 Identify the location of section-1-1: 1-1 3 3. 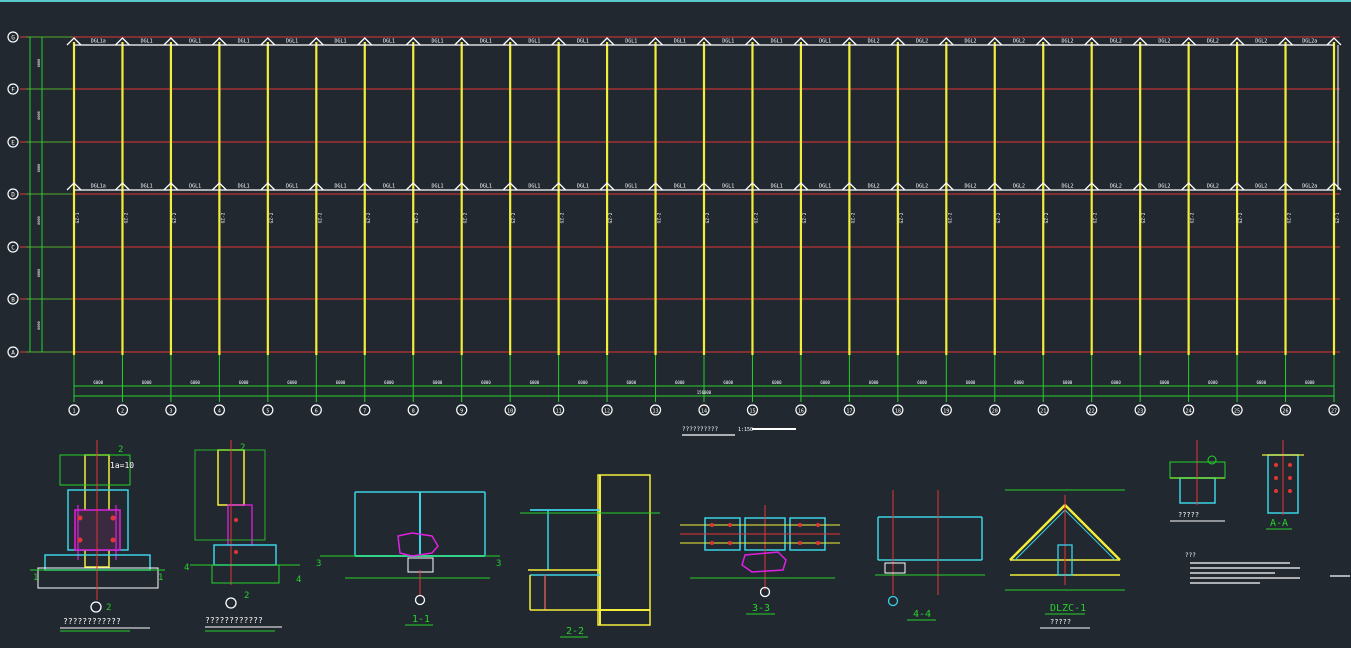
(408, 558).